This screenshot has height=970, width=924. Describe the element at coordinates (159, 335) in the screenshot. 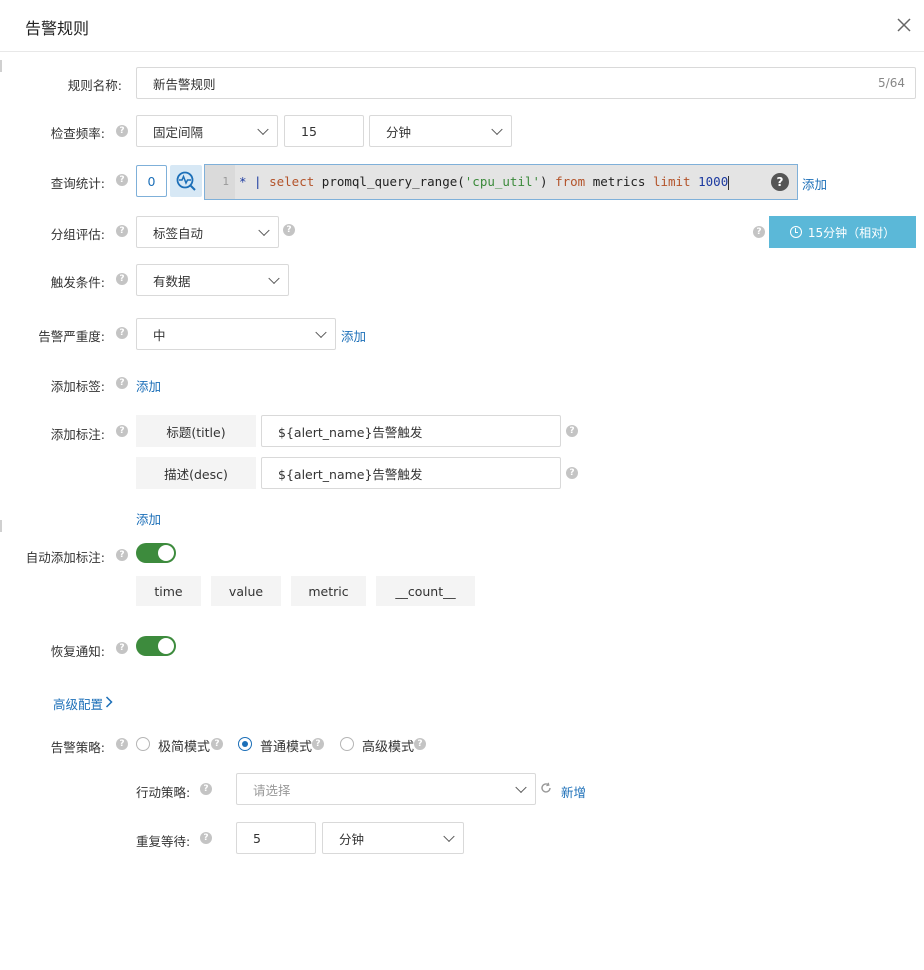

I see `severity-value: 中` at that location.